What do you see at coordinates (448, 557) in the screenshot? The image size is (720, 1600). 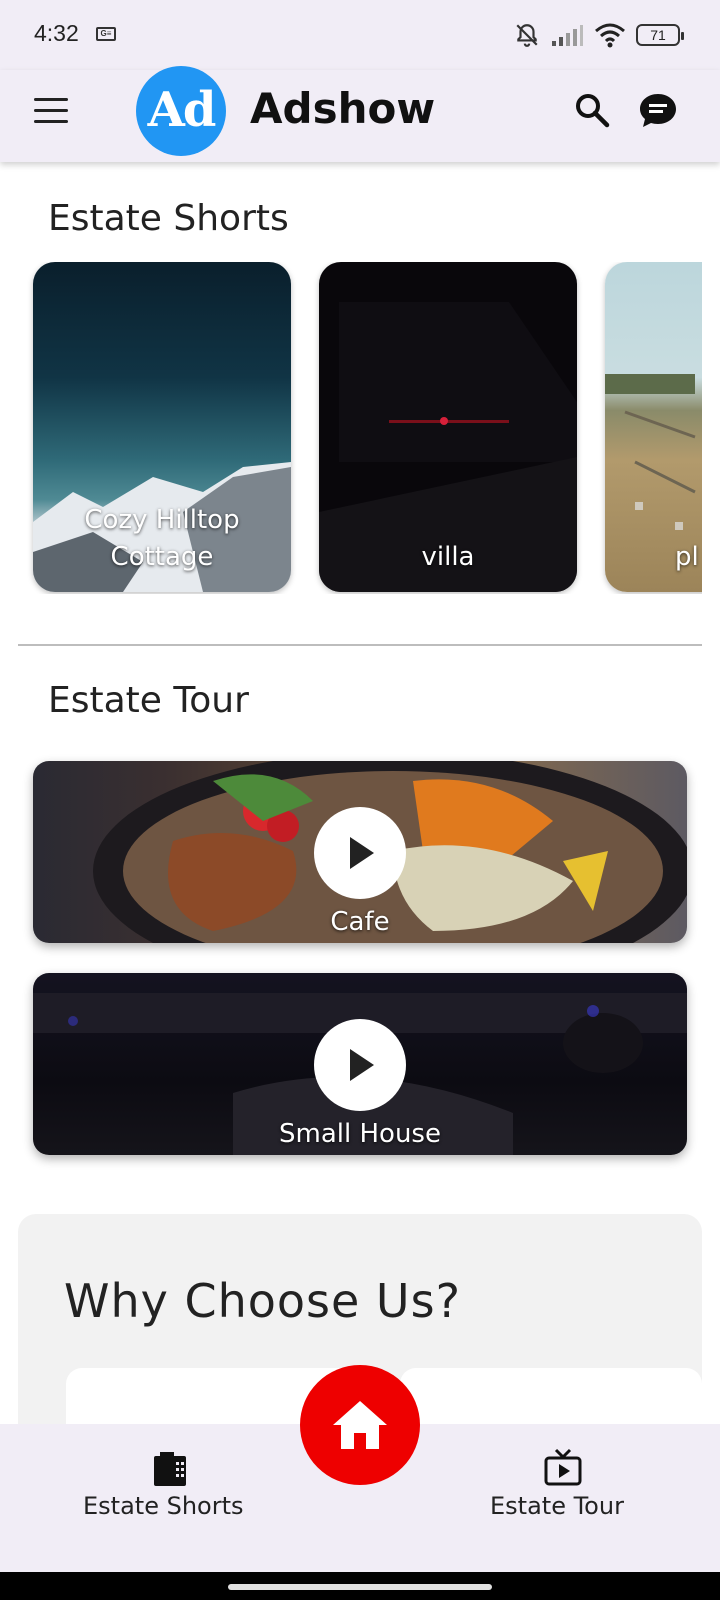 I see `short-card-label: villa` at bounding box center [448, 557].